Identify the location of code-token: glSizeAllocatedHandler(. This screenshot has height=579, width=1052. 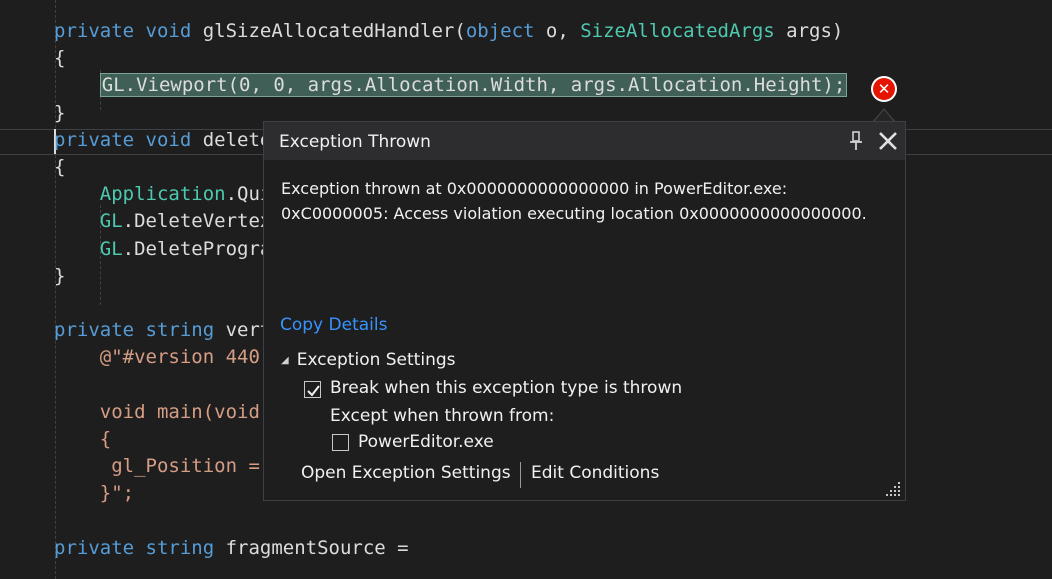
(334, 31).